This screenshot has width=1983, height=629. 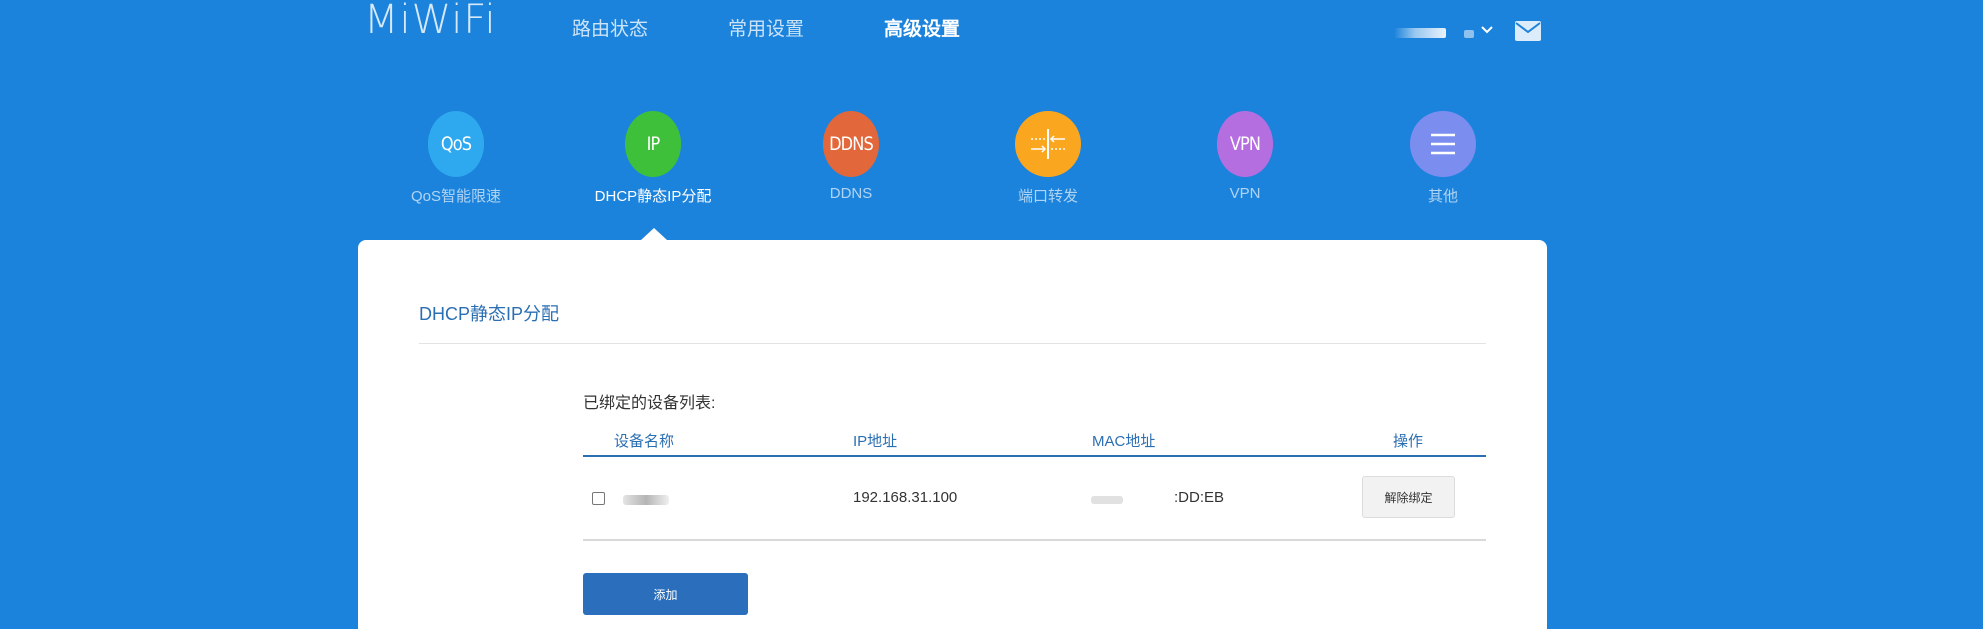 What do you see at coordinates (1408, 497) in the screenshot?
I see `unbind-button: 解除绑定` at bounding box center [1408, 497].